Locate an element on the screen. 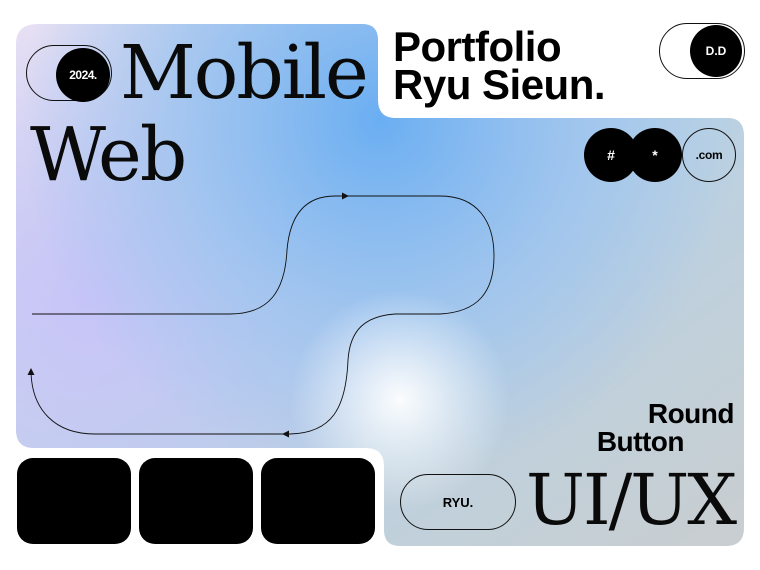 The image size is (760, 570). ryu-button: RYU. is located at coordinates (458, 502).